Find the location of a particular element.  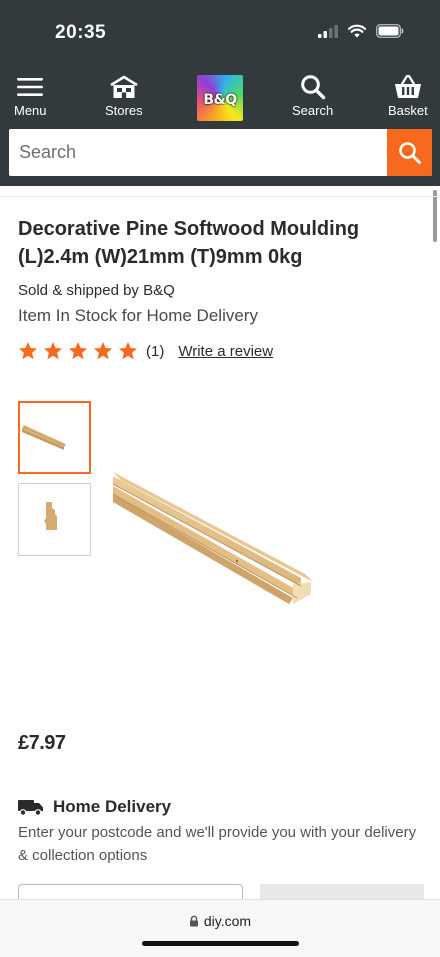

search-input is located at coordinates (198, 152).